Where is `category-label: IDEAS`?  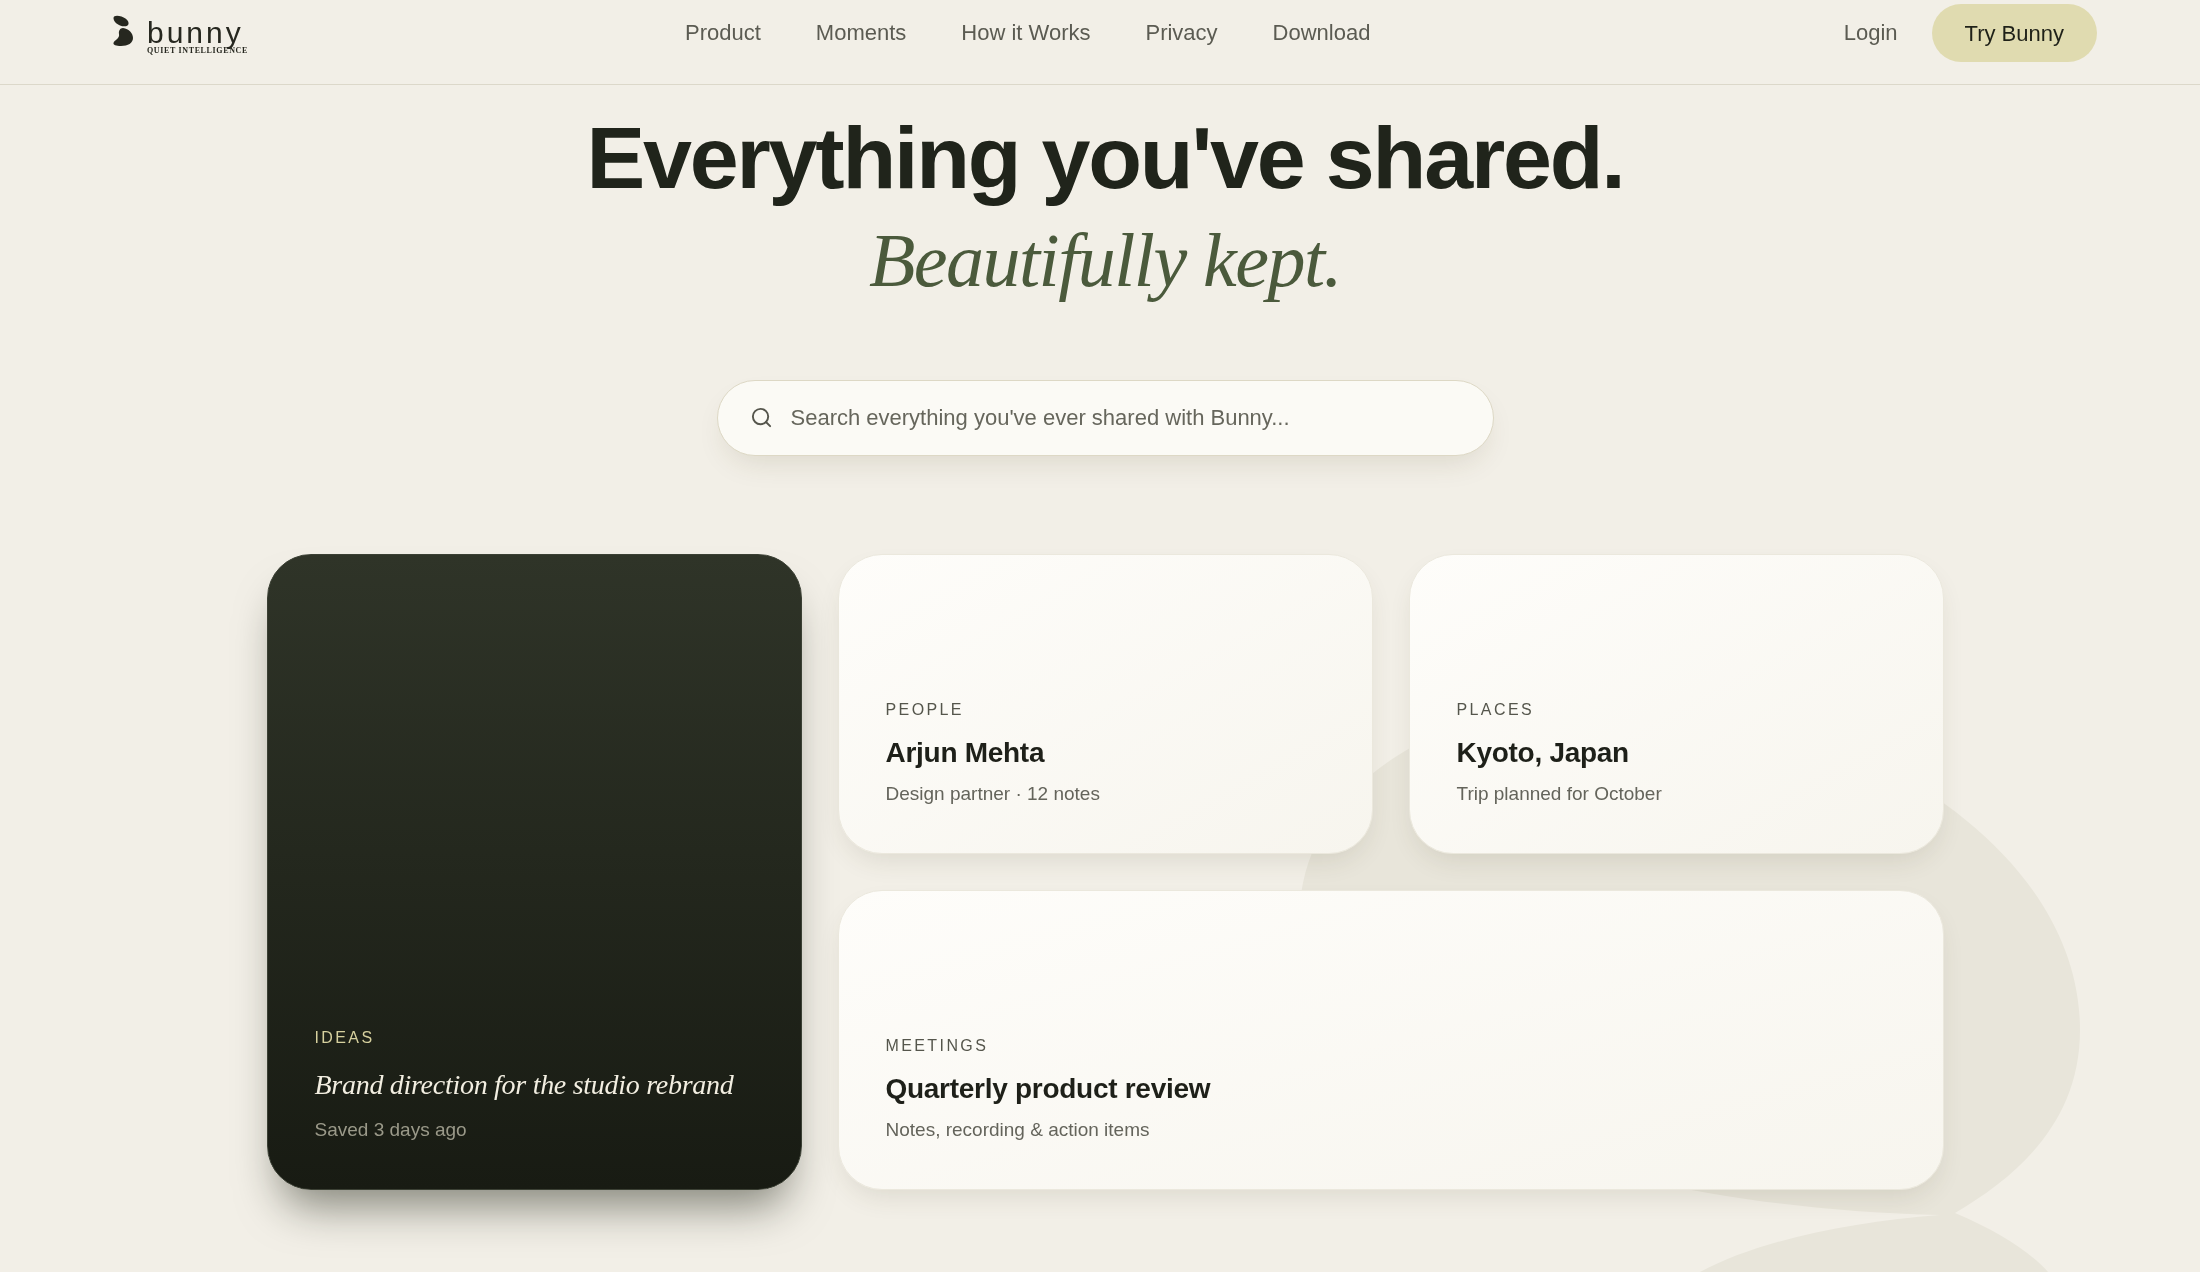 category-label: IDEAS is located at coordinates (344, 1038).